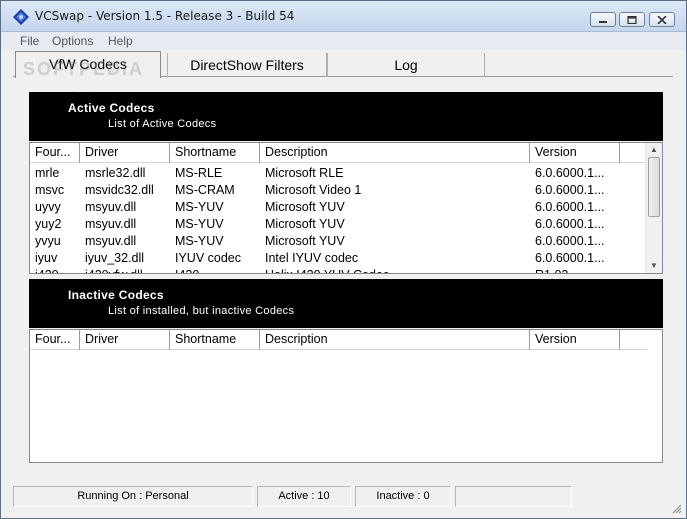  I want to click on cell-fourcc: i420, so click(55, 270).